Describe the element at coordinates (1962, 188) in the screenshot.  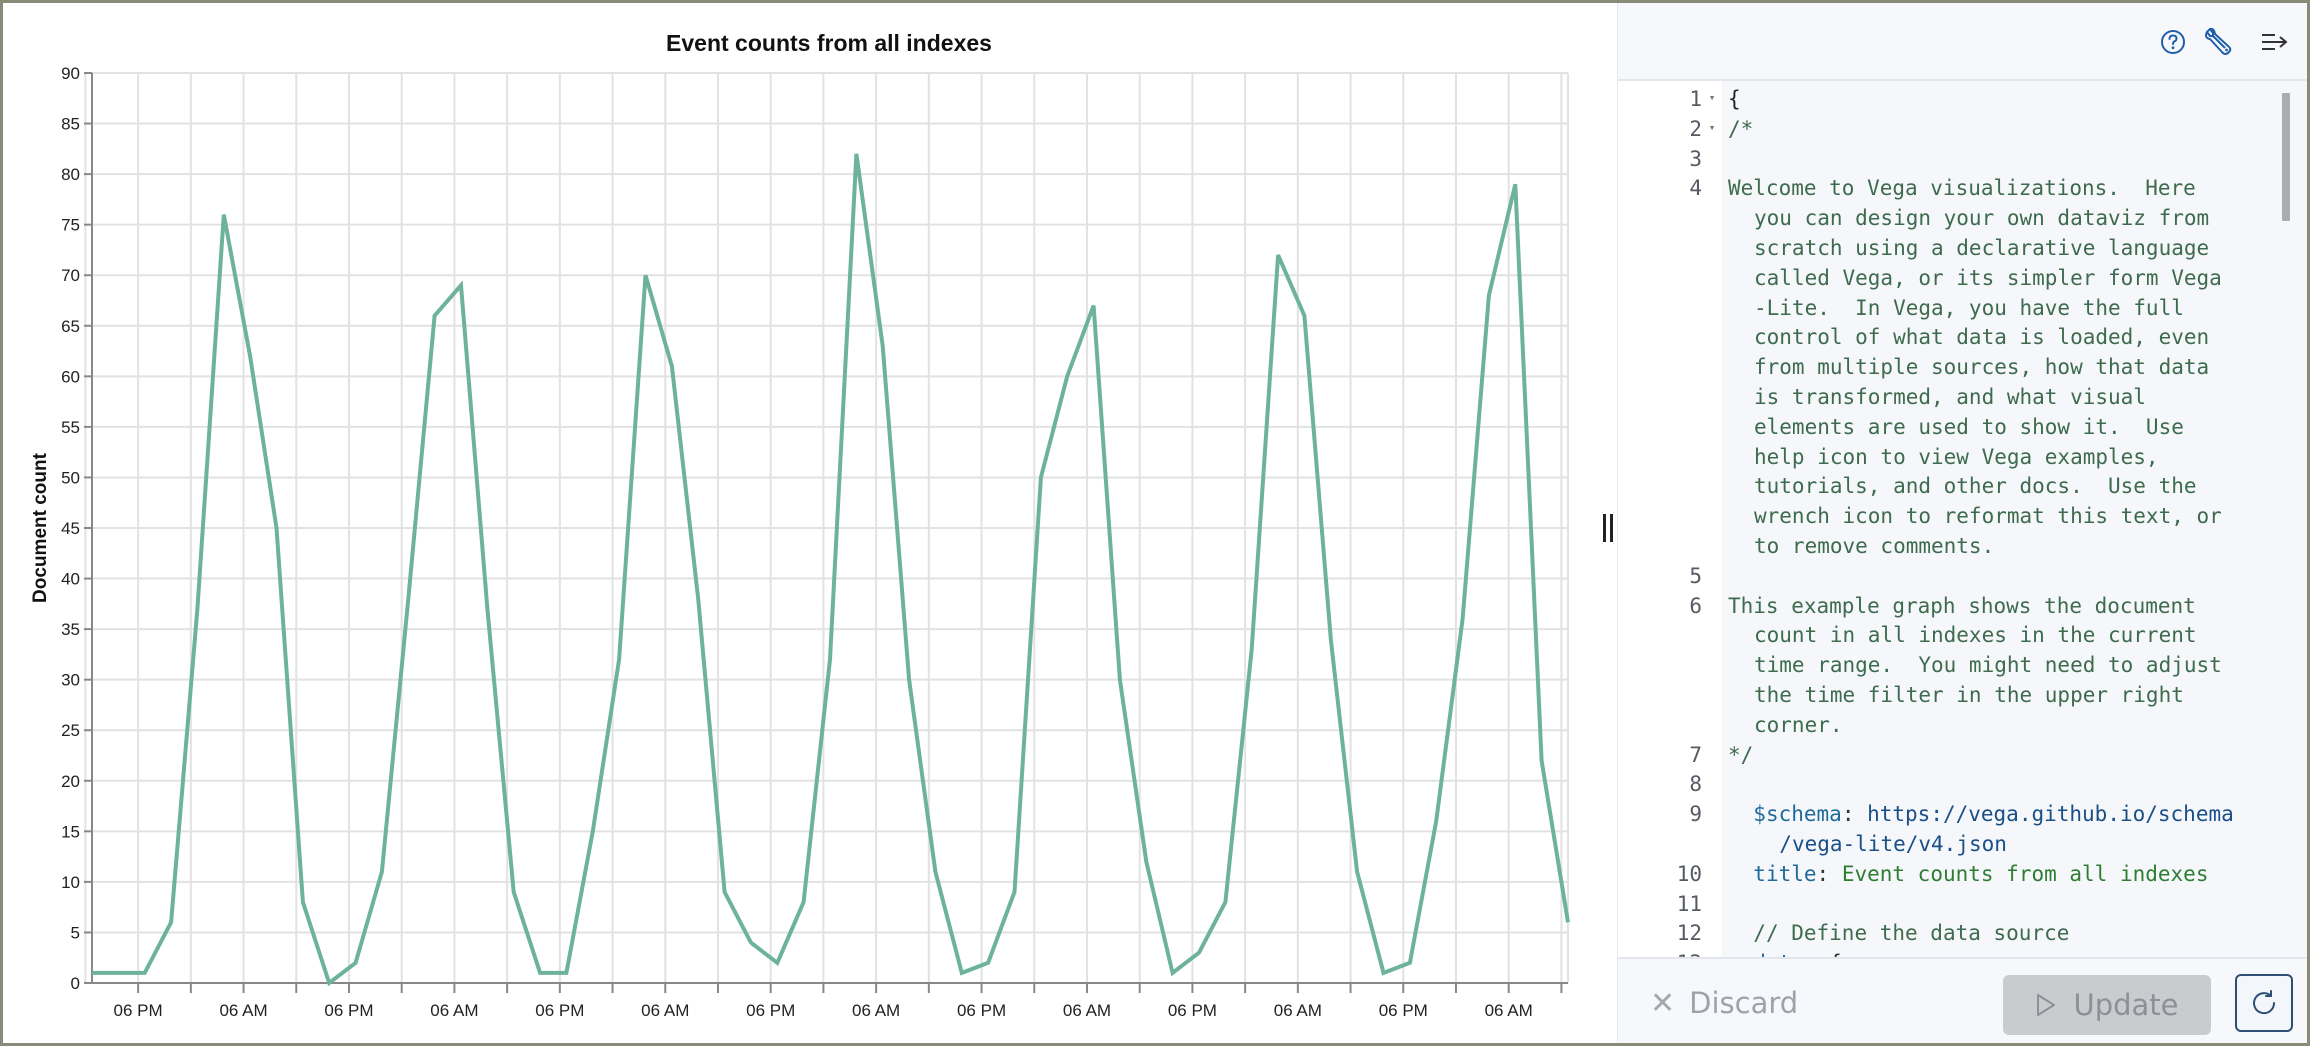
I see `code-token: Welcome to Vega visualizations. Here` at that location.